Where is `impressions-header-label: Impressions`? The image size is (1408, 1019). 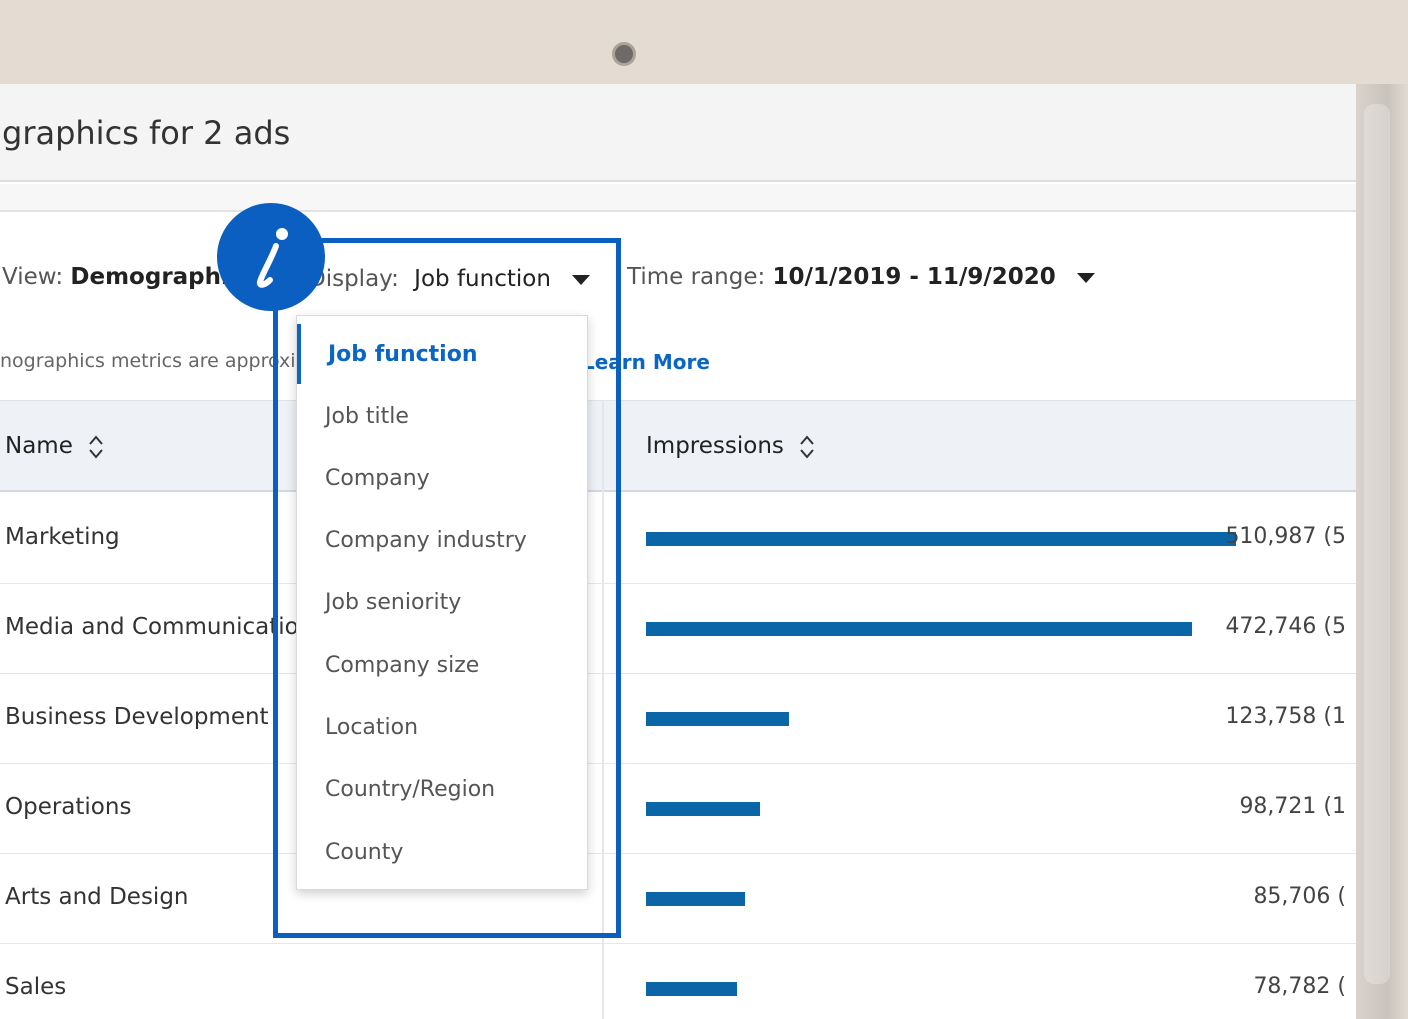 impressions-header-label: Impressions is located at coordinates (715, 446).